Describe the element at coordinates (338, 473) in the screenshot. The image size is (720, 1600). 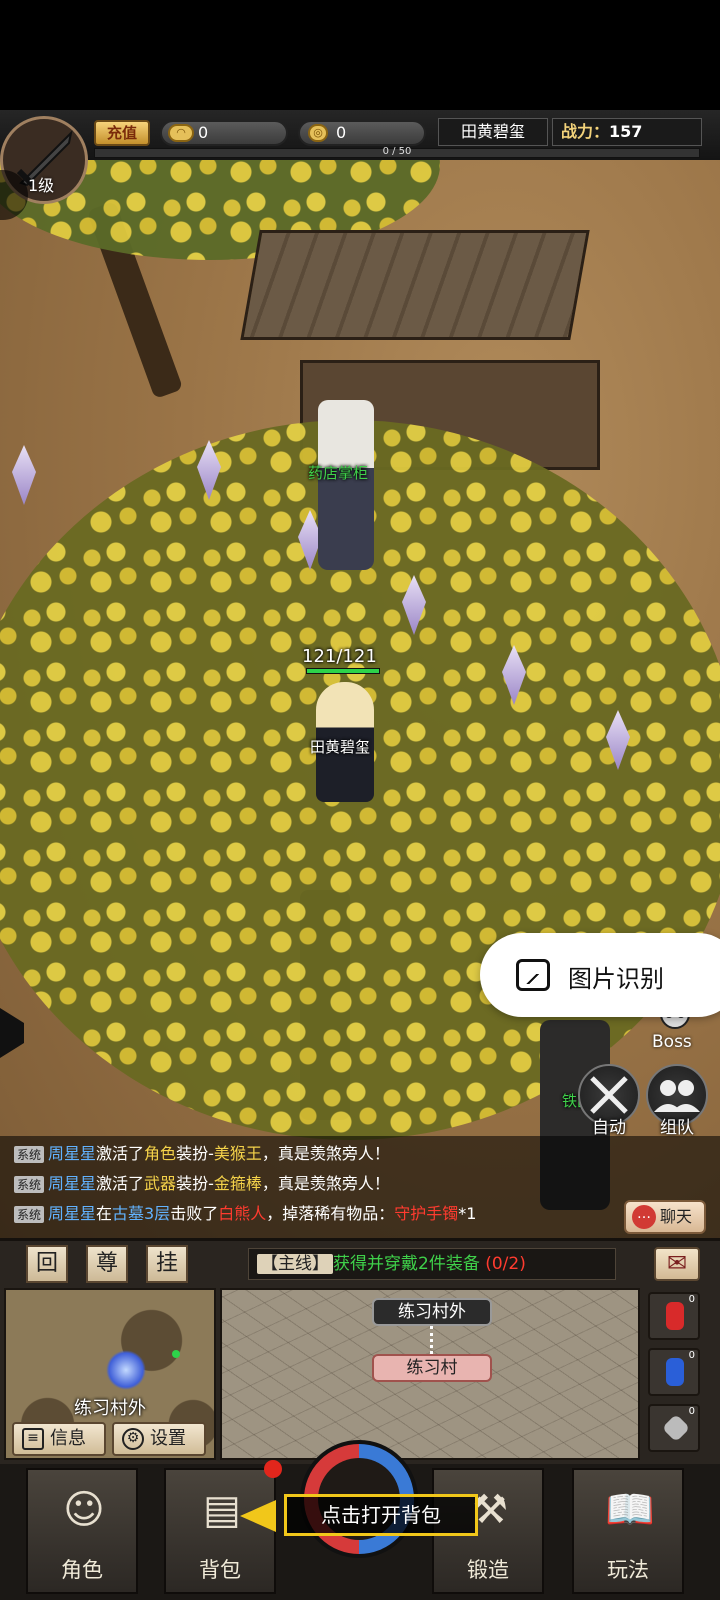
I see `npc-name-tag: 药店掌柜` at that location.